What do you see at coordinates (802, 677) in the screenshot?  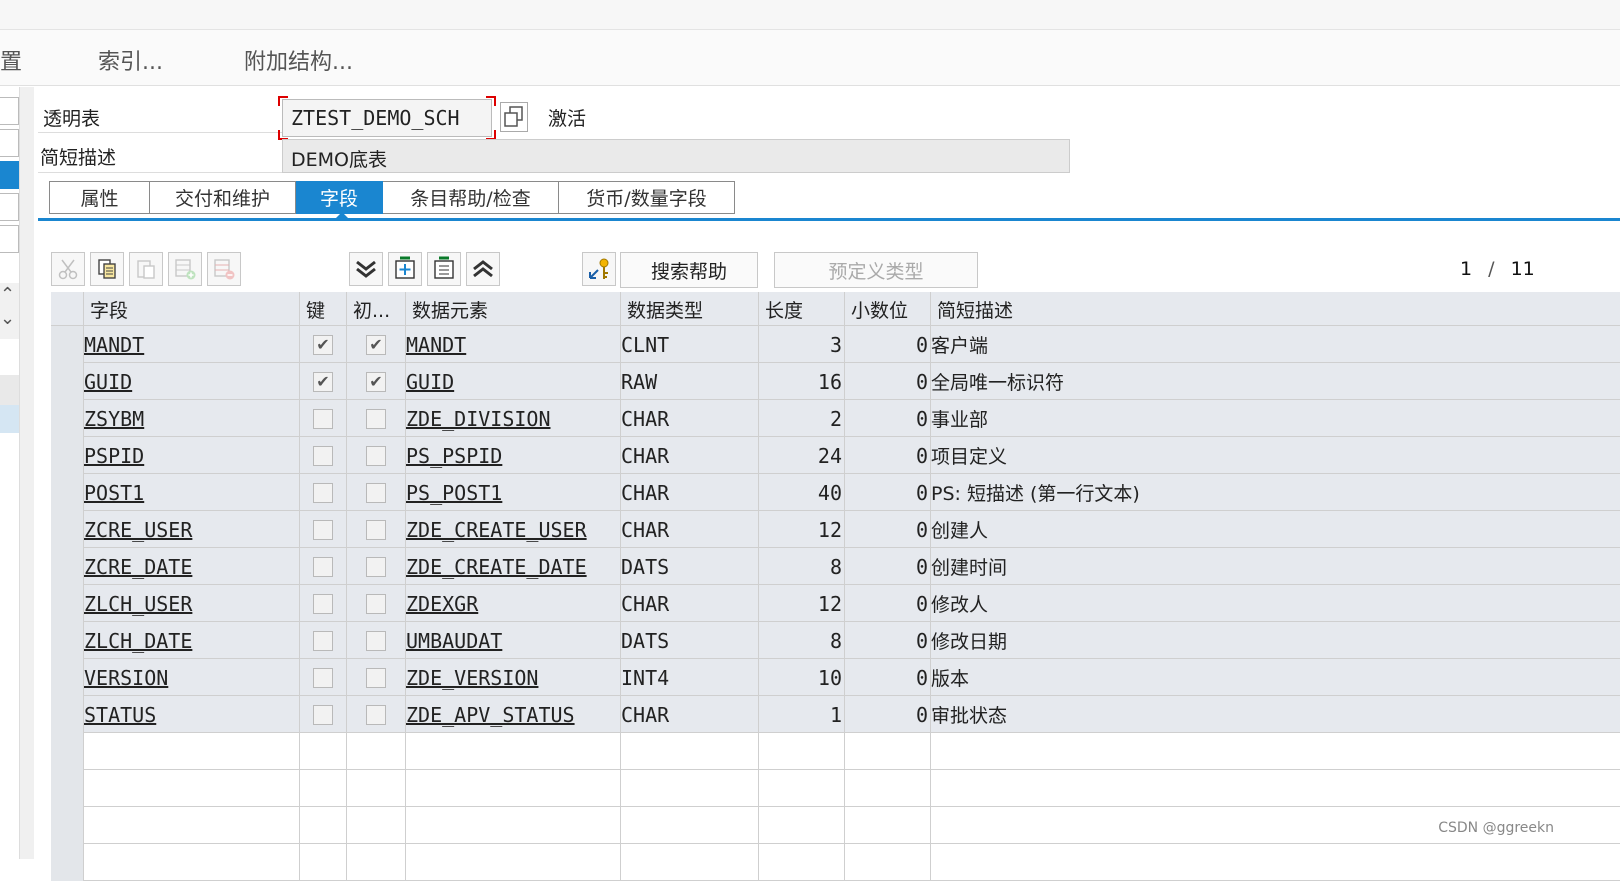 I see `cell-length: 10` at bounding box center [802, 677].